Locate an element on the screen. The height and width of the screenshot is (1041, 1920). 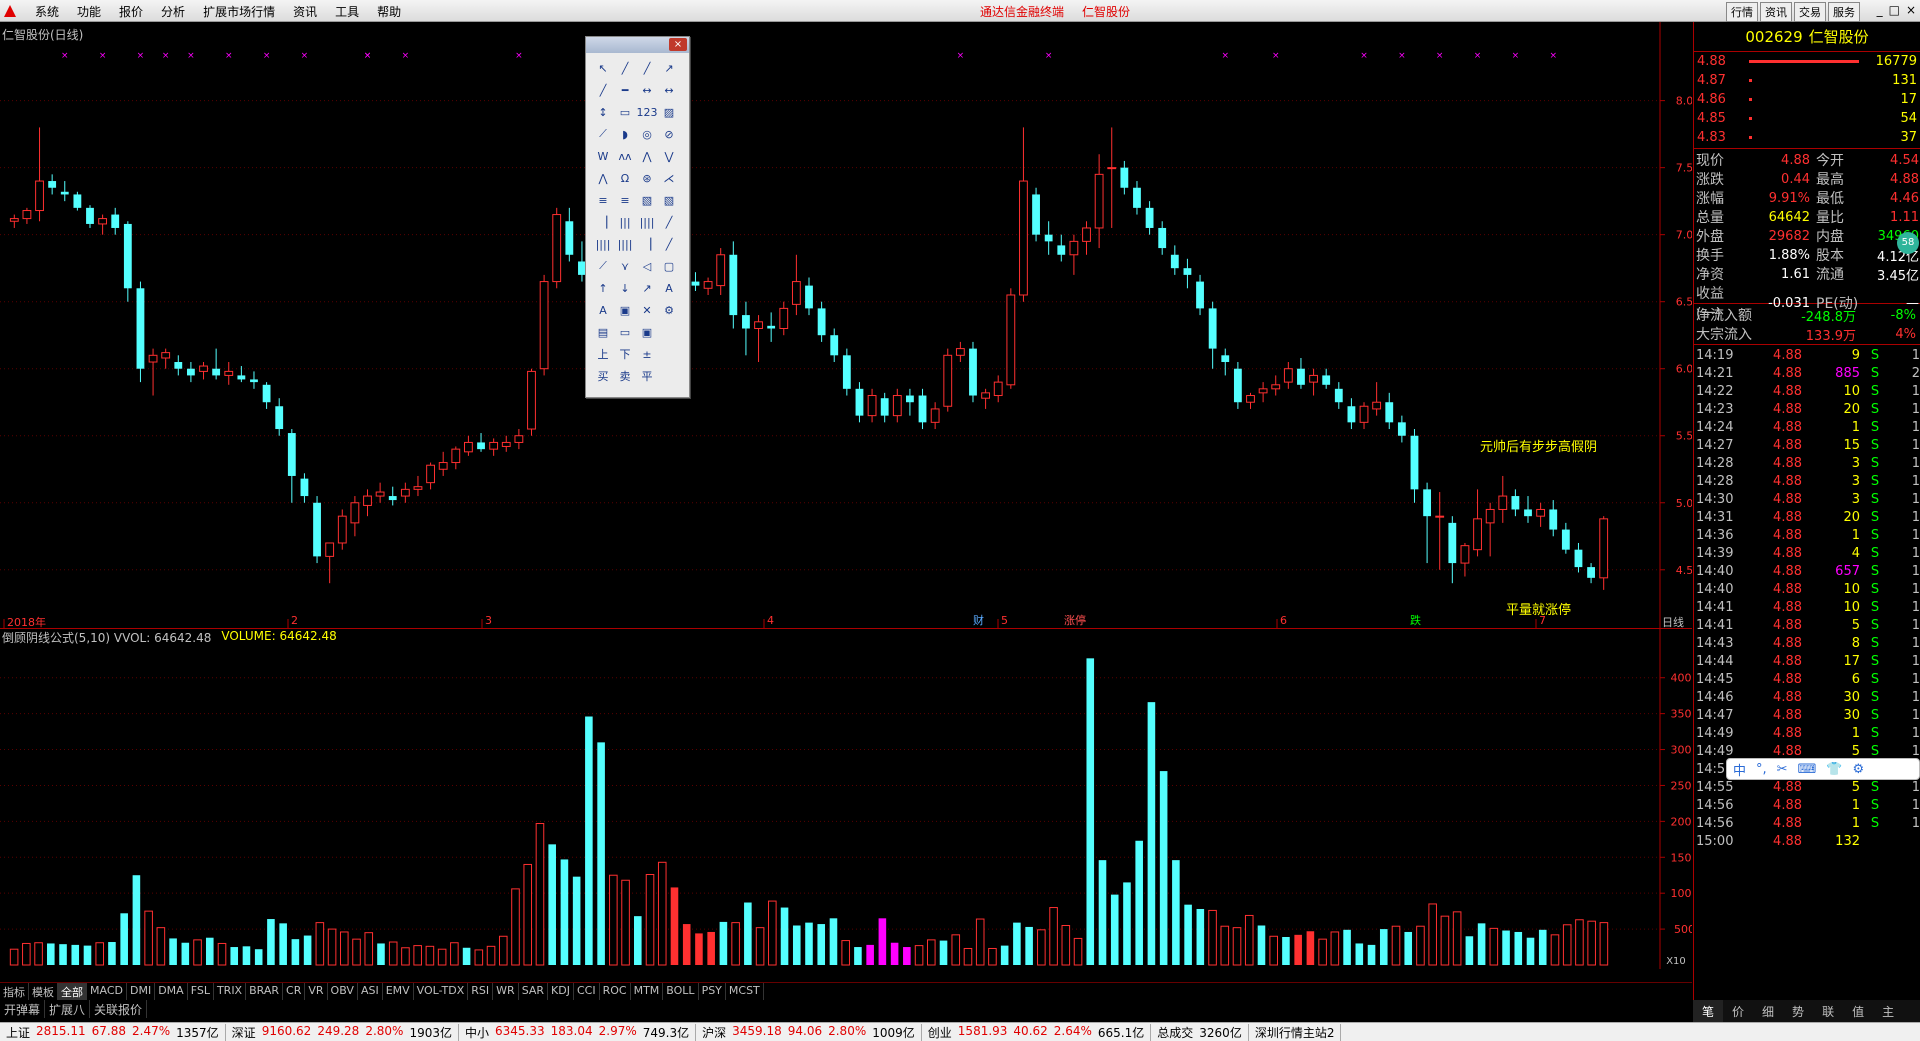
tick-row: 14:27 4.88 15 S 1 is located at coordinates (1807, 445).